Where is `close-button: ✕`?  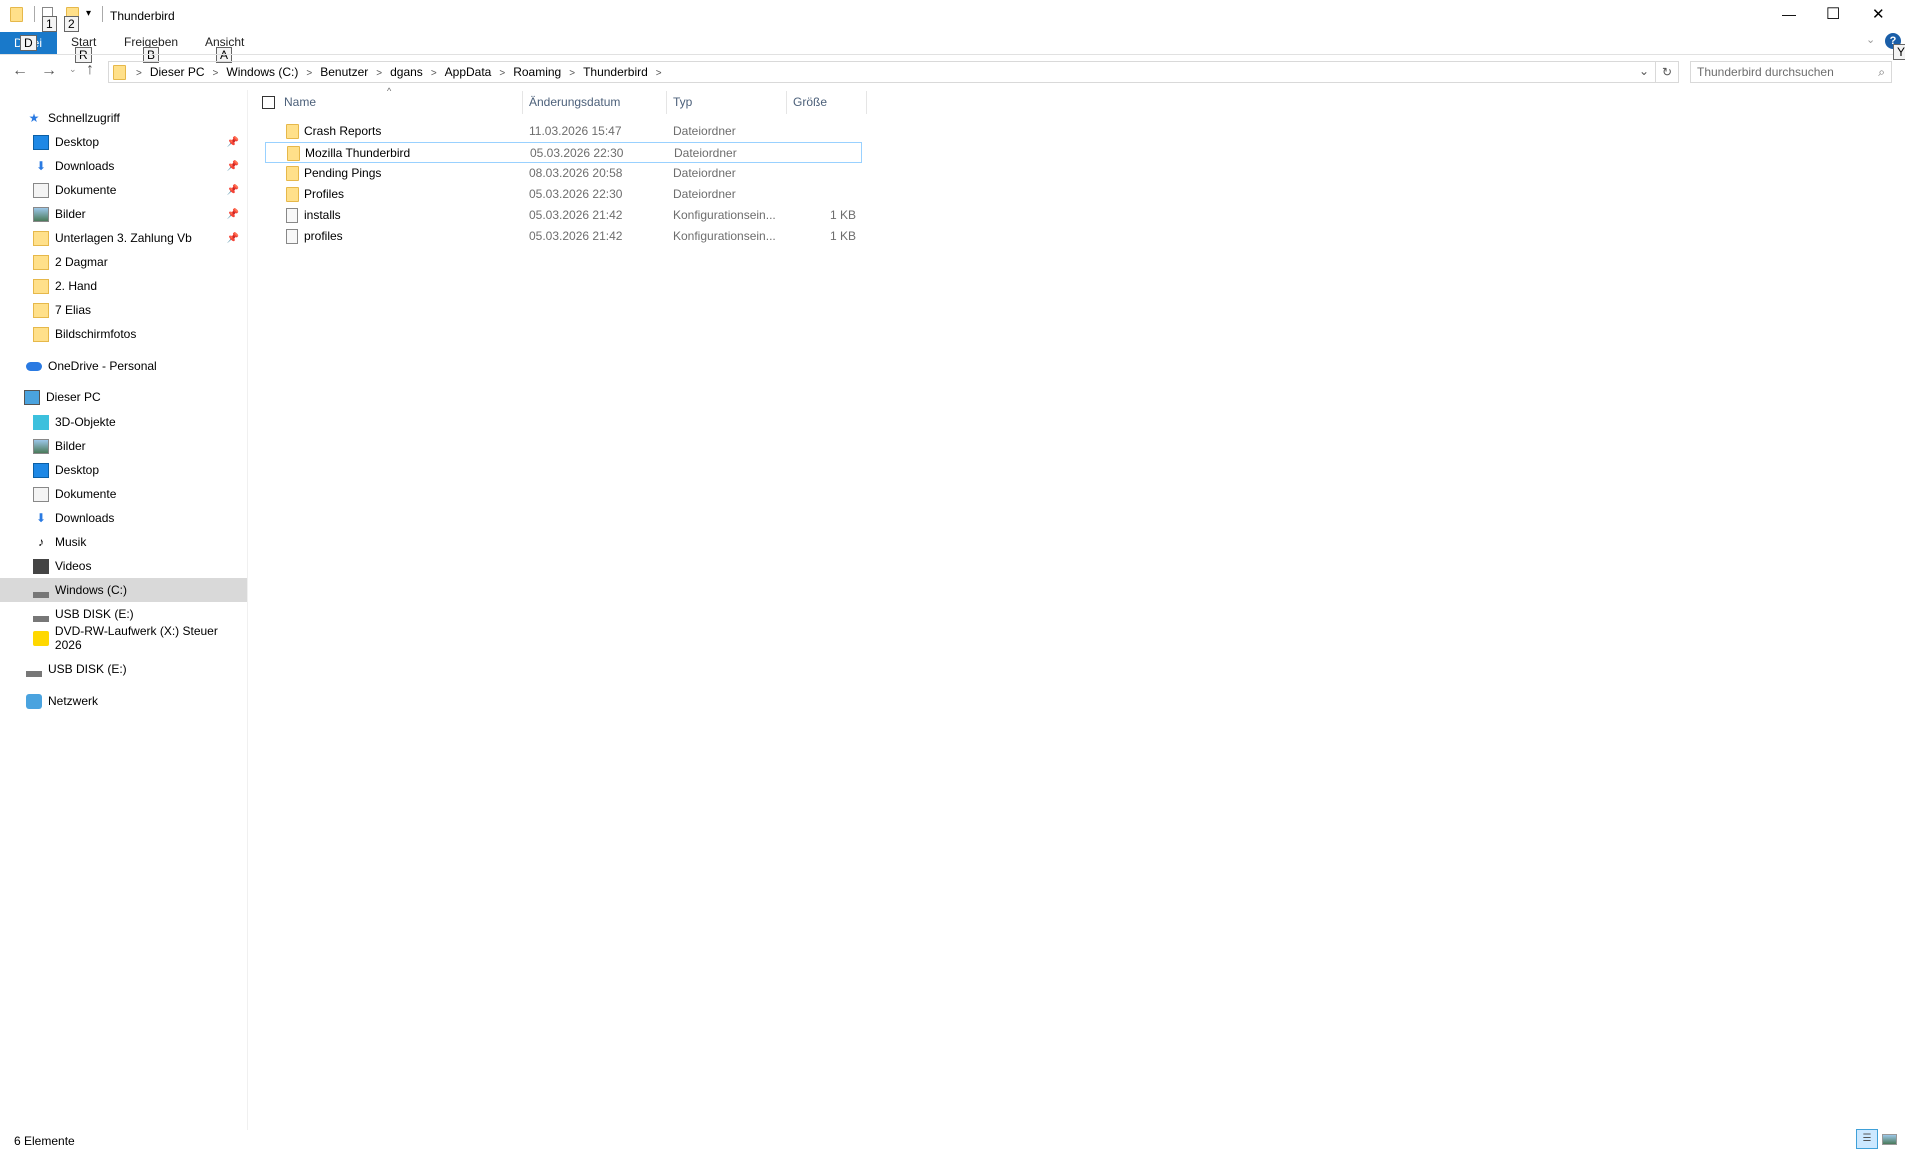 close-button: ✕ is located at coordinates (1878, 14).